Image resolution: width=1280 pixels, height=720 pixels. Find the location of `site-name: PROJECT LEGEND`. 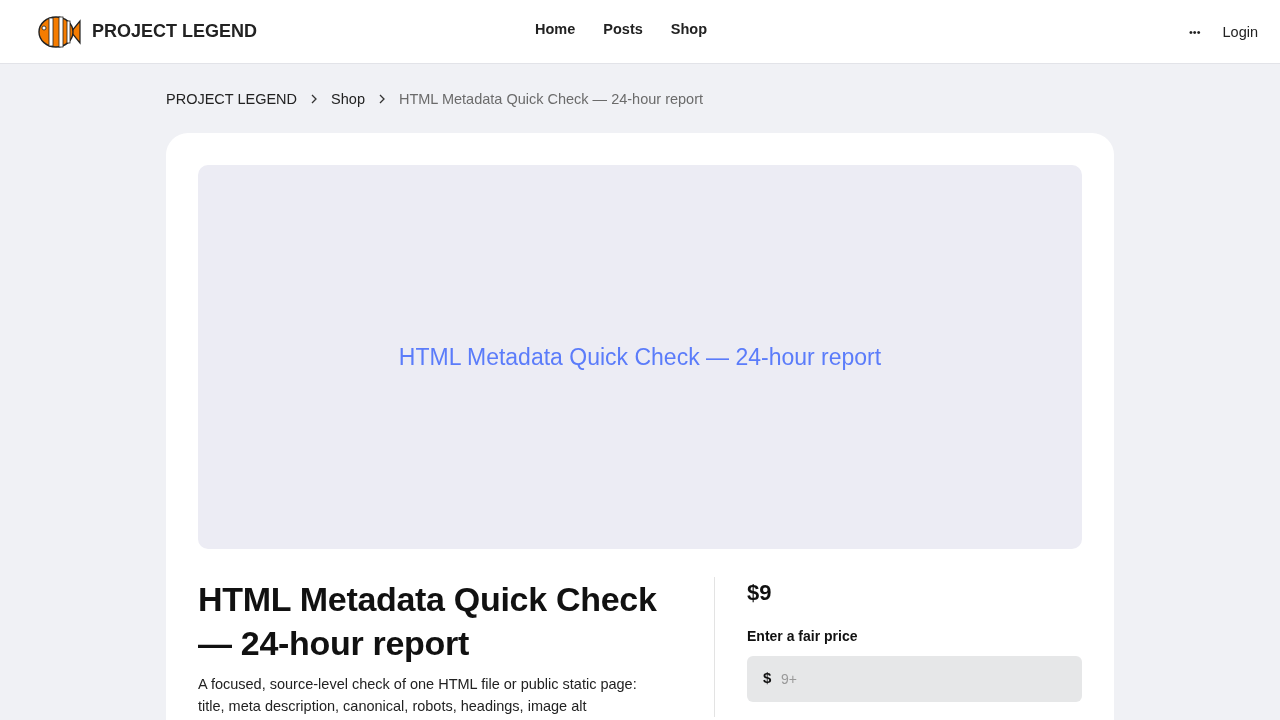

site-name: PROJECT LEGEND is located at coordinates (175, 31).